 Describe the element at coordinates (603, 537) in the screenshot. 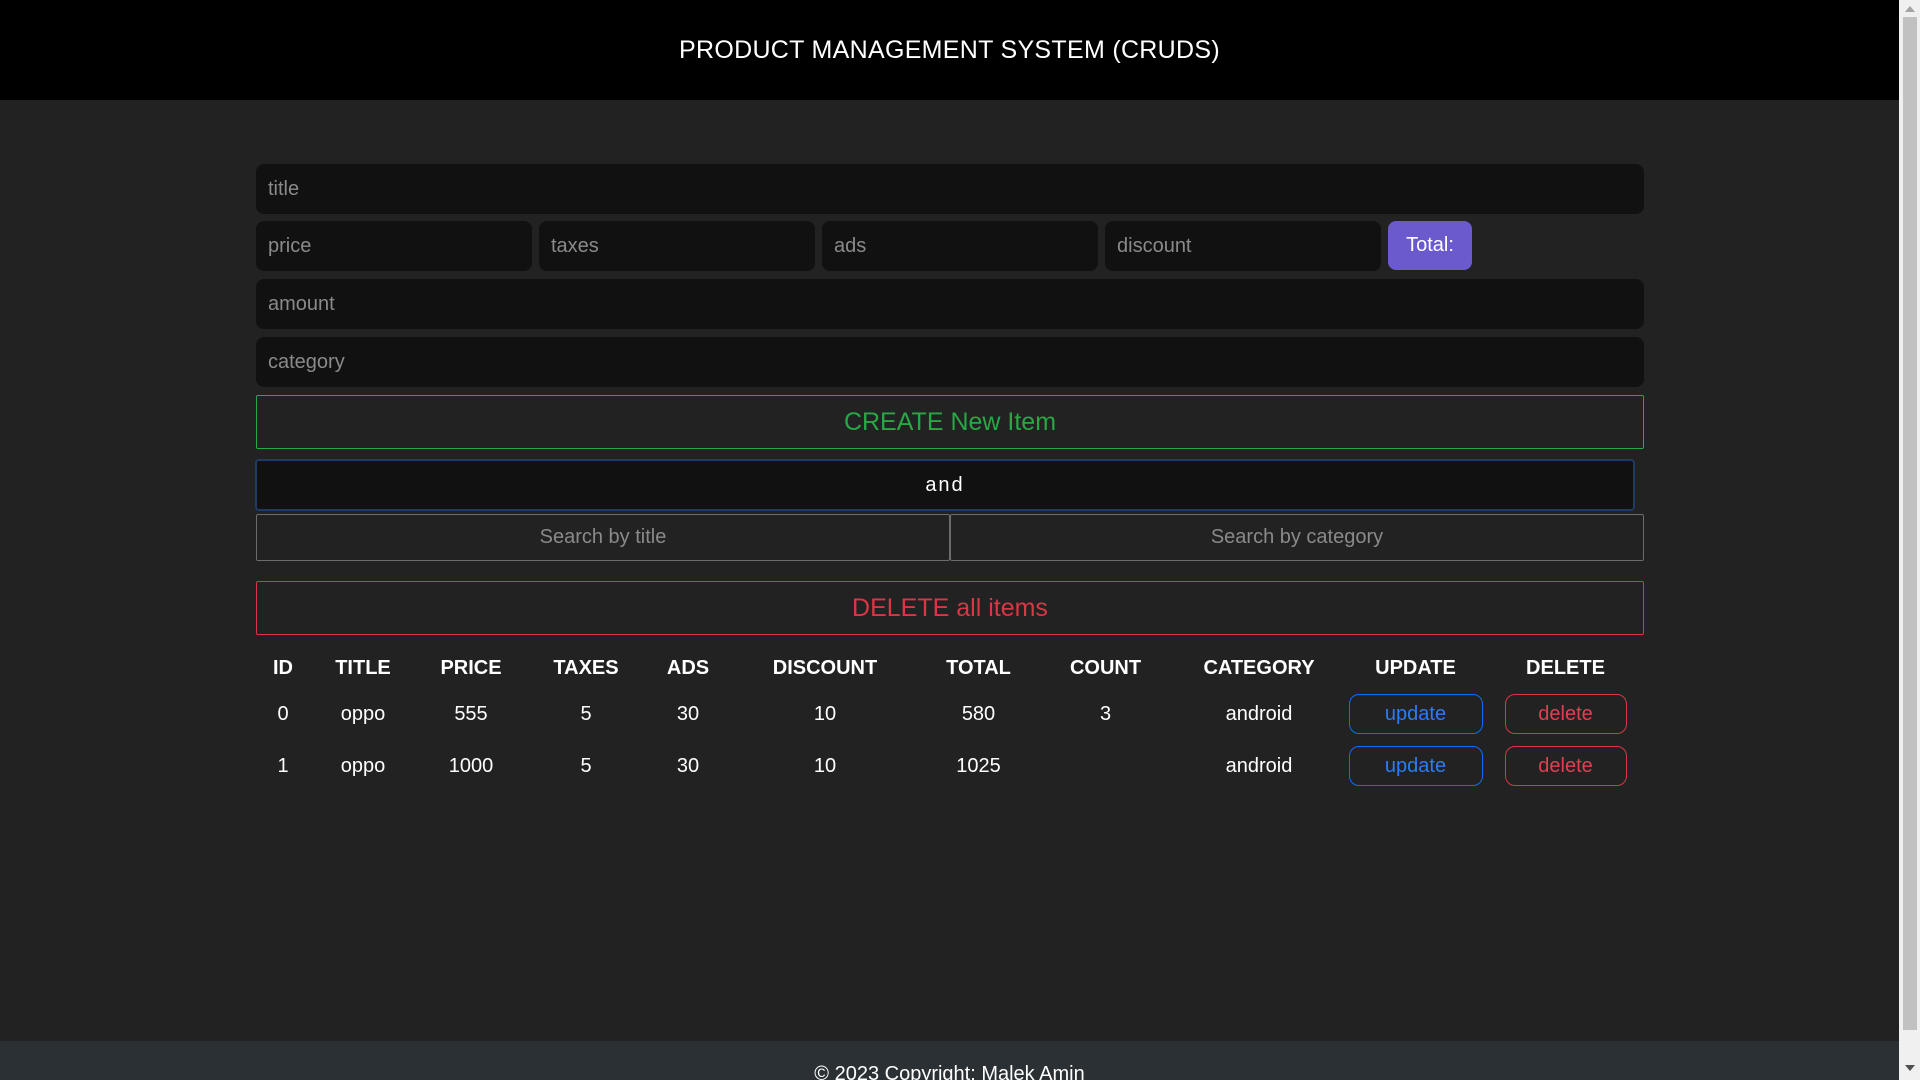

I see `search-by-title-button: Search by title` at that location.